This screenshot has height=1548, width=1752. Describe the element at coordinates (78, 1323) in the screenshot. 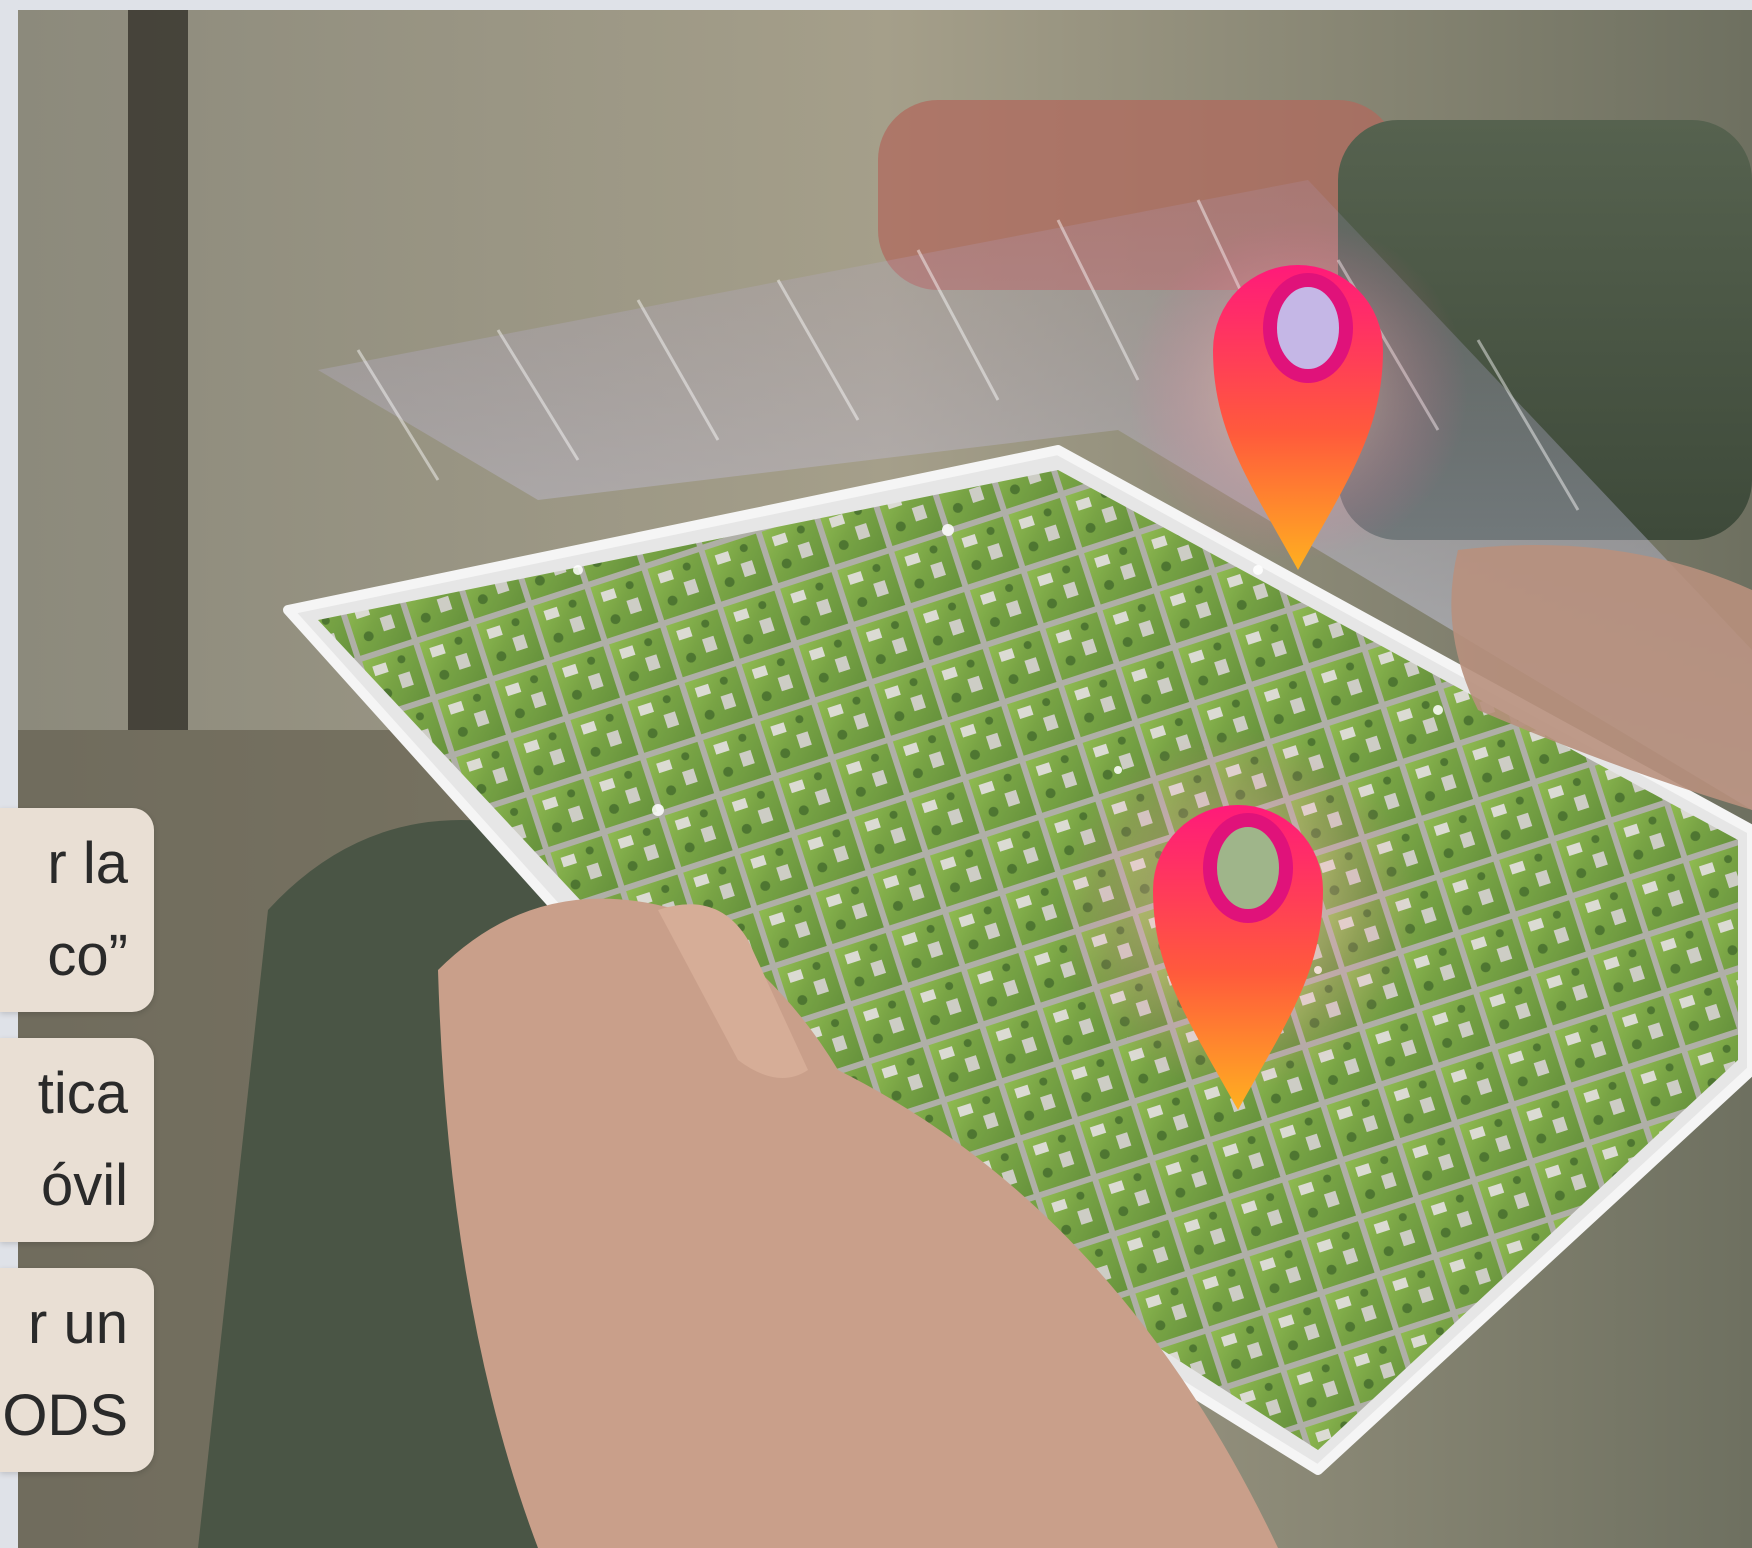

I see `caption-line: r un` at that location.